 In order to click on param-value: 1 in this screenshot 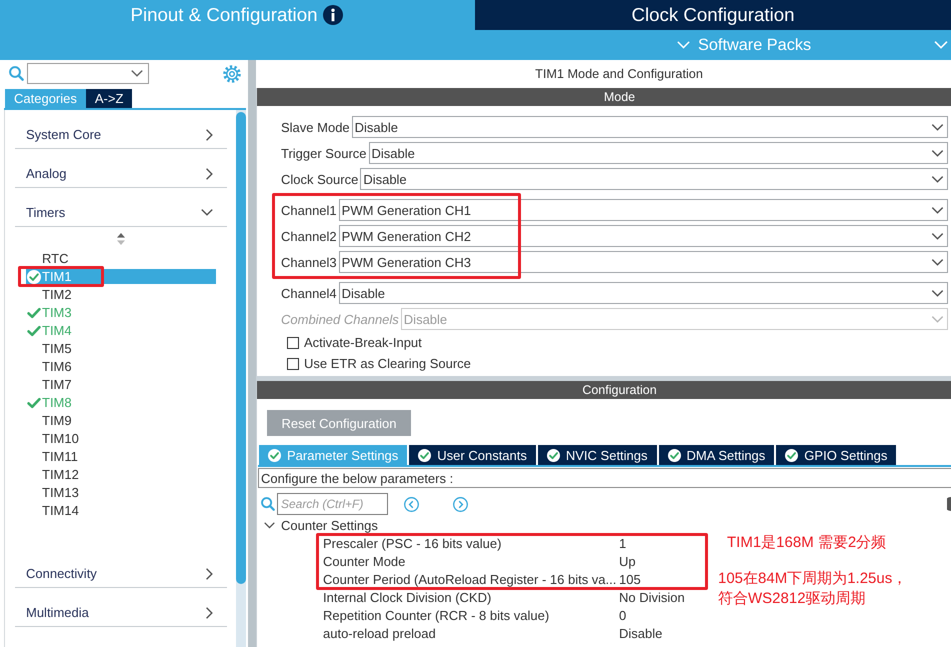, I will do `click(622, 543)`.